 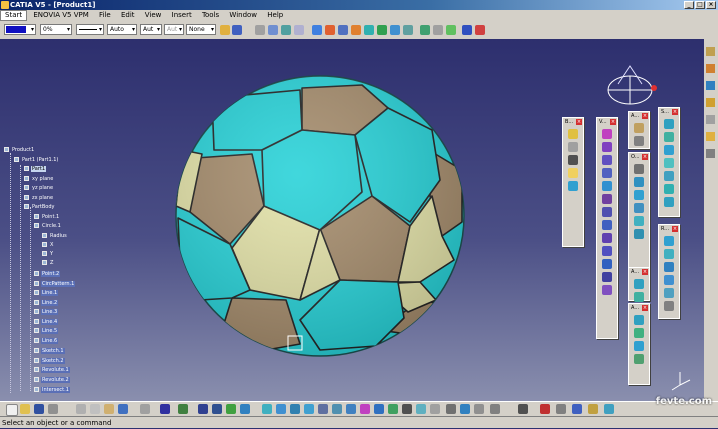 What do you see at coordinates (201, 29) in the screenshot?
I see `layer-filter-combo: None` at bounding box center [201, 29].